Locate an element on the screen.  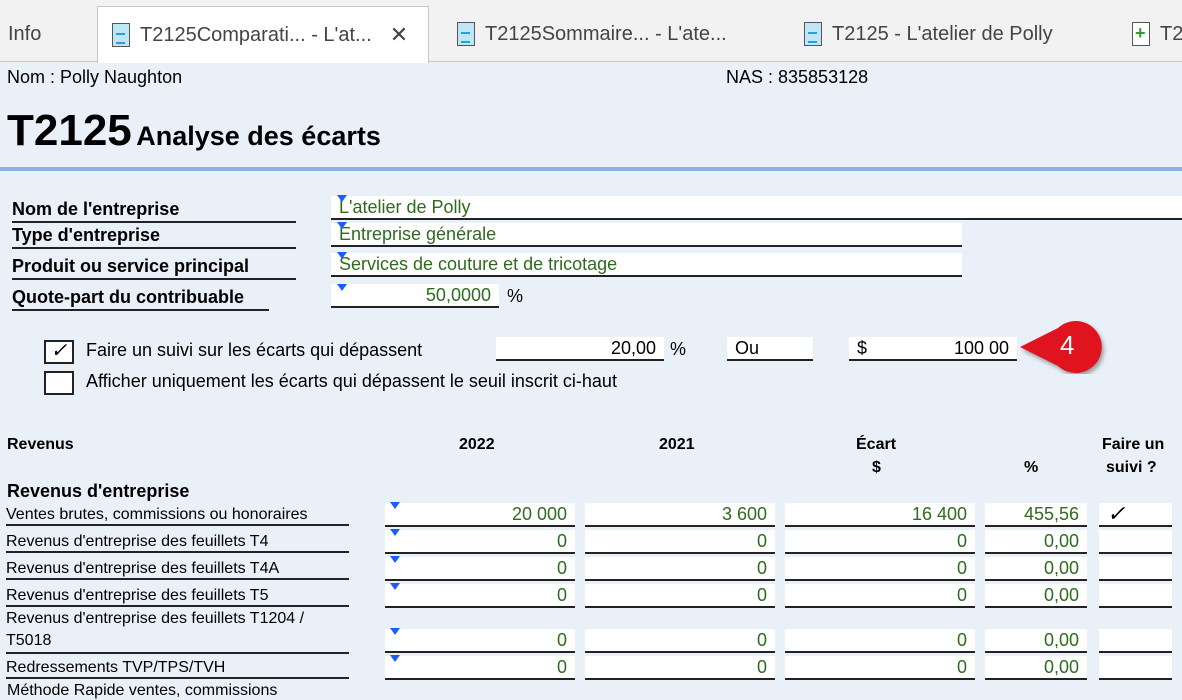
business-type-field: Entreprise générale is located at coordinates (646, 235).